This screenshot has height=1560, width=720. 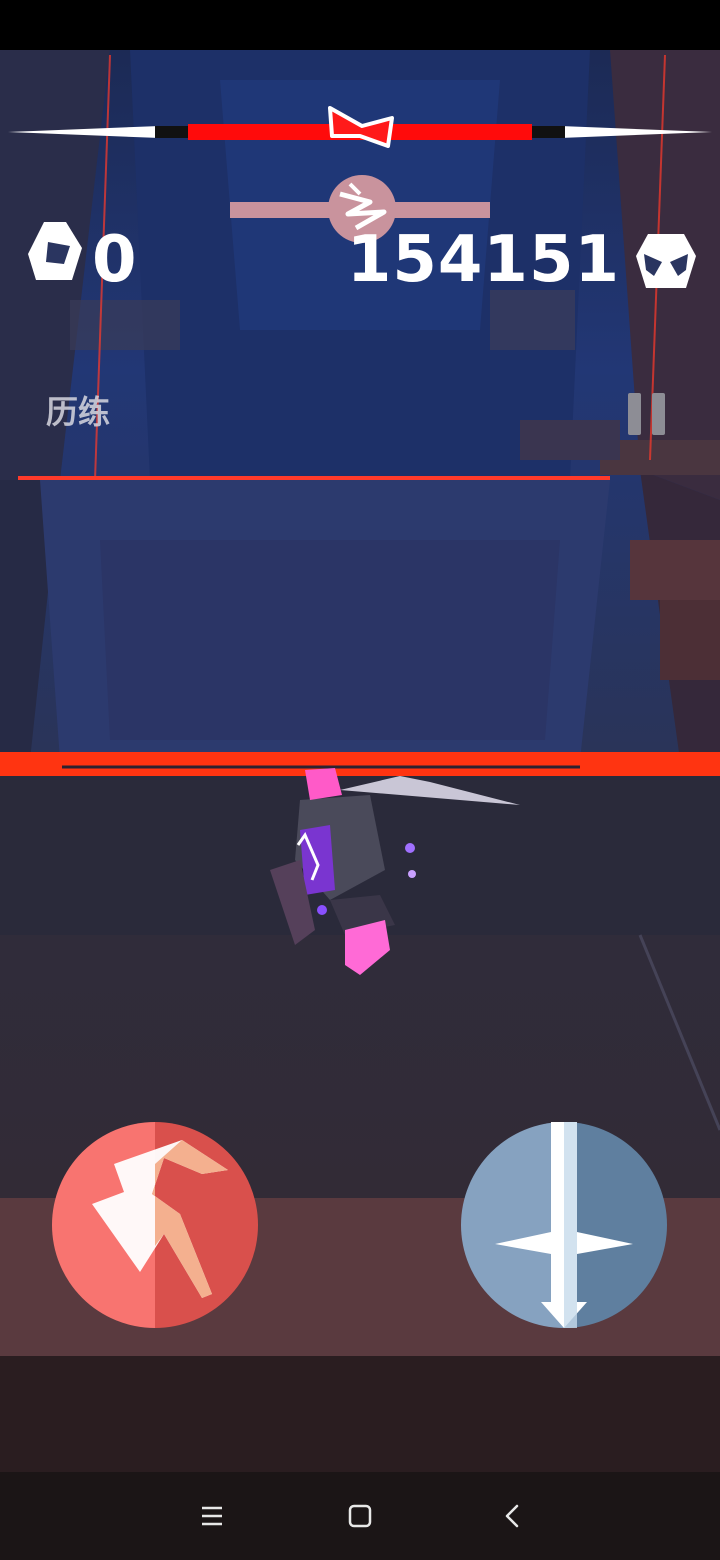 I want to click on score: 154151, so click(x=483, y=260).